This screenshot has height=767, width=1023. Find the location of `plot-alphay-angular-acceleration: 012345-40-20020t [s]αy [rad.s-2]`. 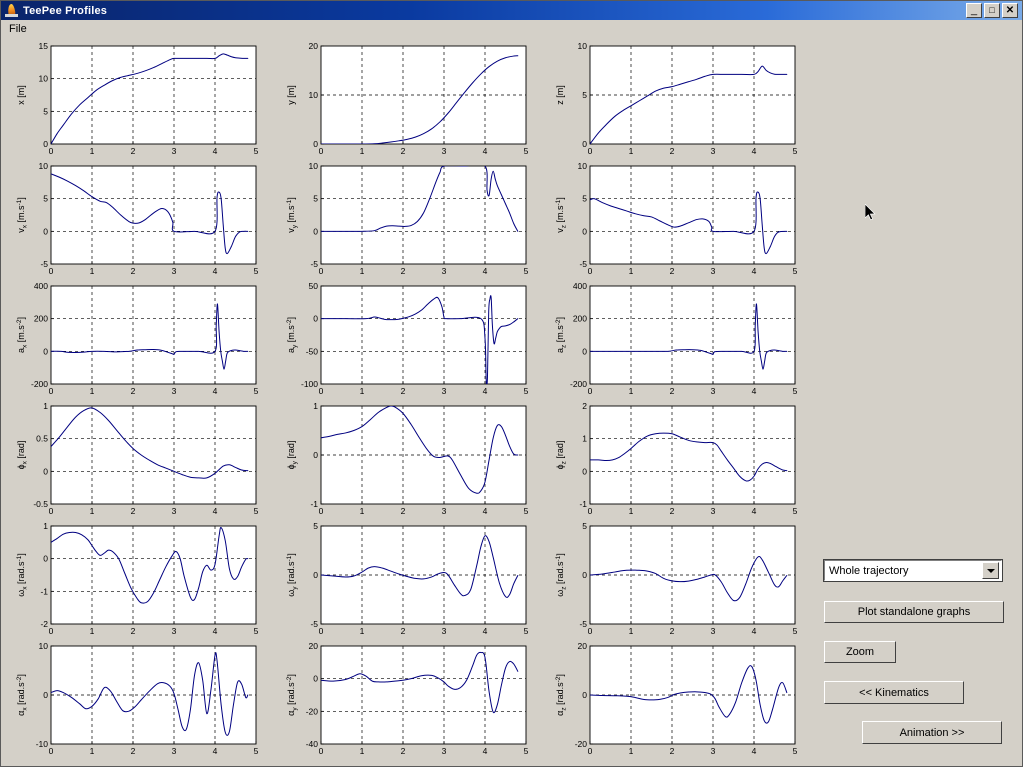

plot-alphay-angular-acceleration: 012345-40-20020t [s]αy [rad.s-2] is located at coordinates (410, 697).